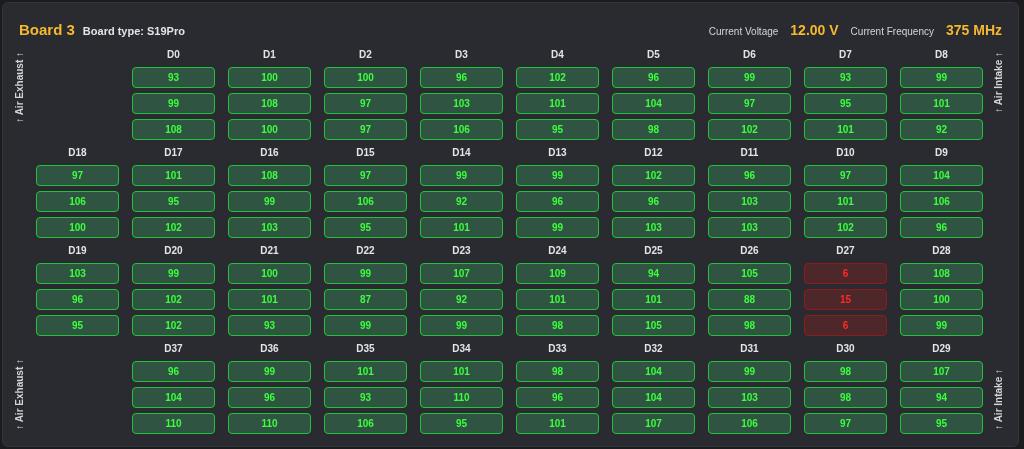 The width and height of the screenshot is (1024, 449). Describe the element at coordinates (365, 299) in the screenshot. I see `reading-box: 87` at that location.